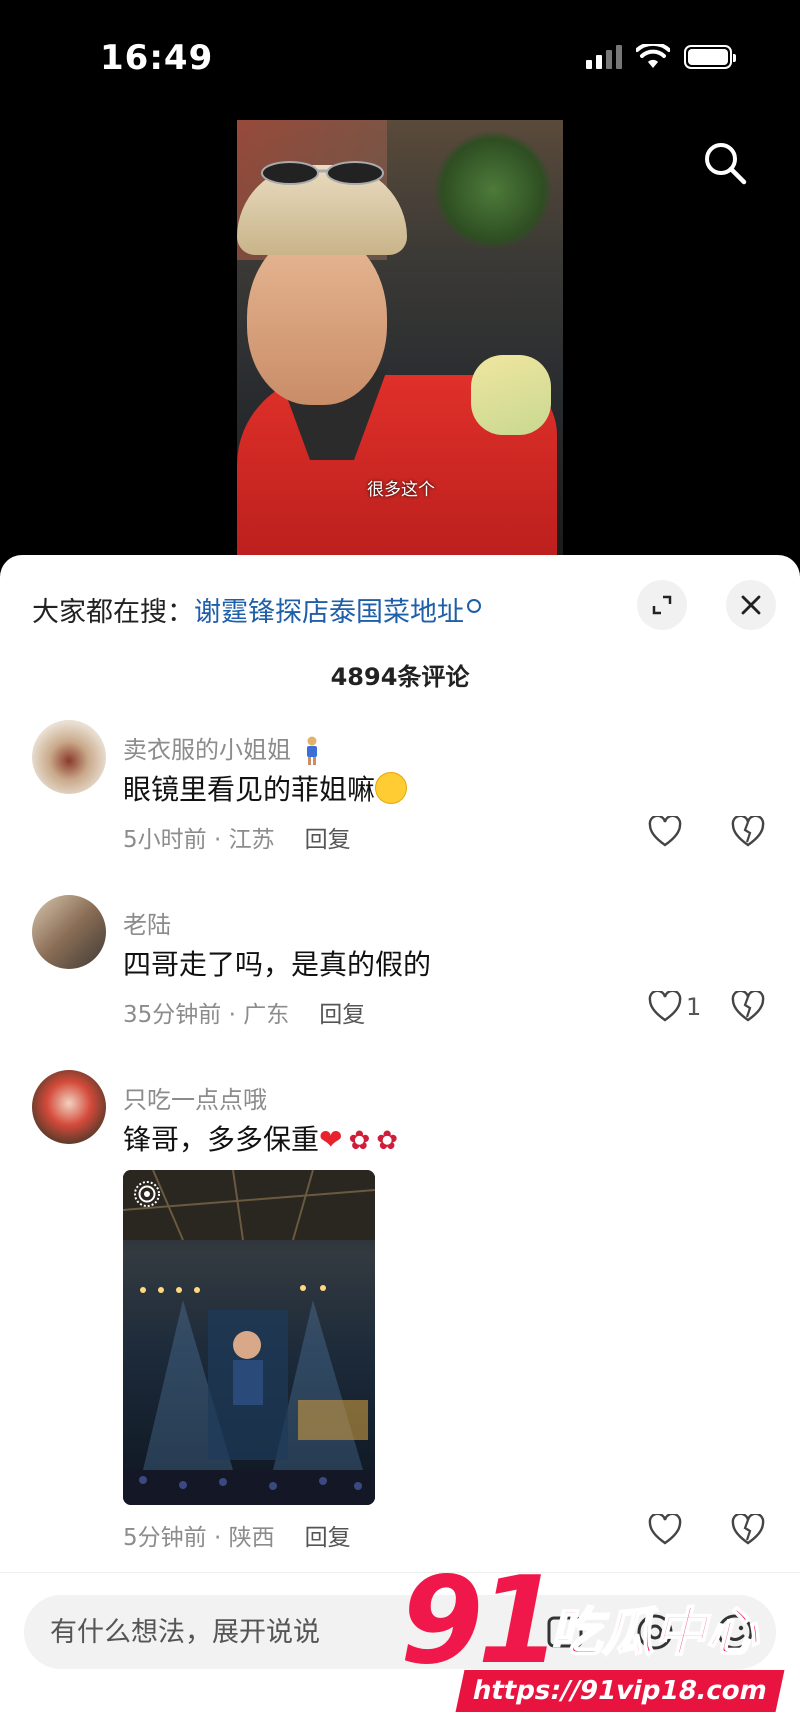  I want to click on expand-icon, so click(662, 605).